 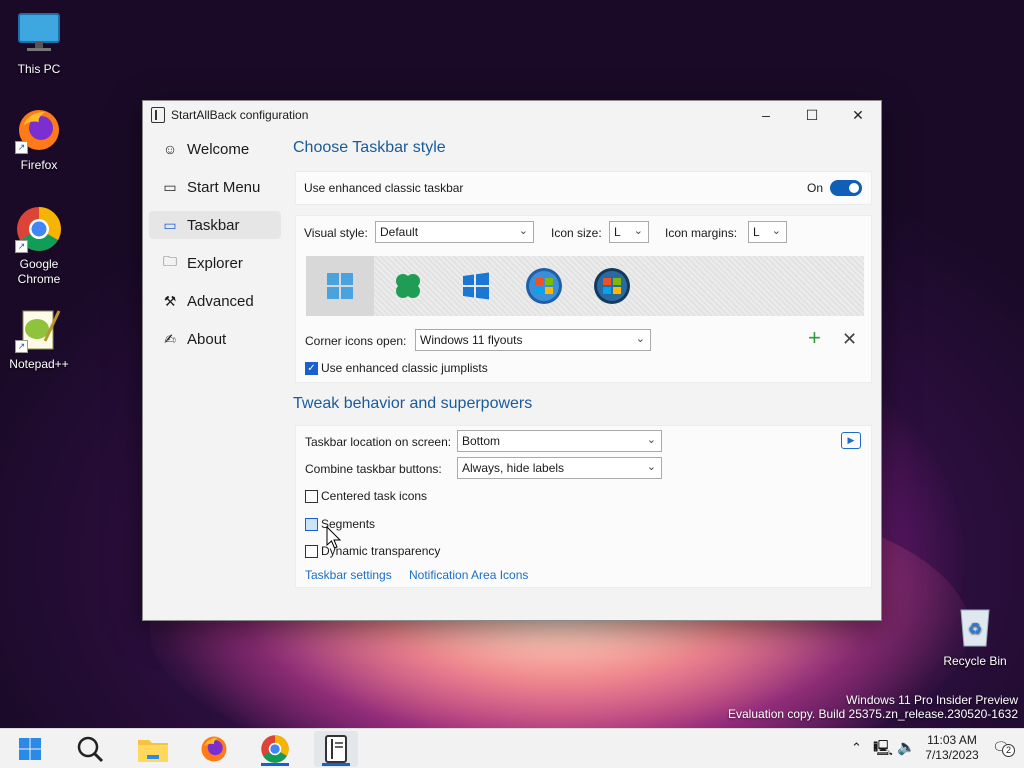 What do you see at coordinates (481, 441) in the screenshot?
I see `location-value: Bottom` at bounding box center [481, 441].